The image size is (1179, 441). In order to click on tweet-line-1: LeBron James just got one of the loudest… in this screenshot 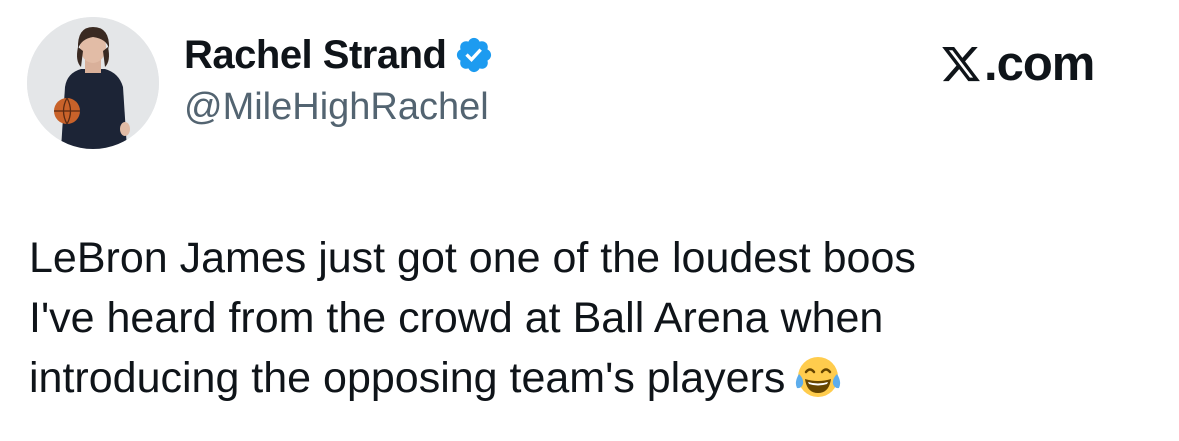, I will do `click(472, 258)`.